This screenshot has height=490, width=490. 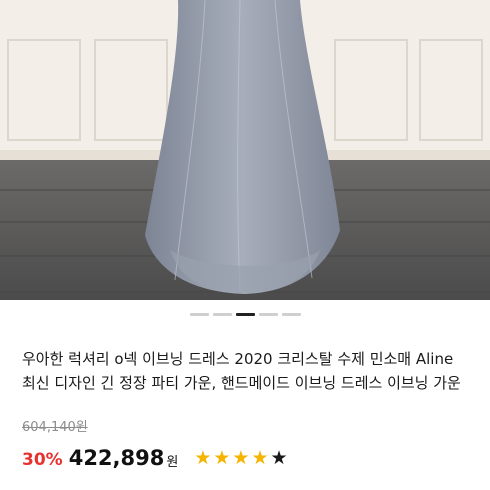 I want to click on carousel-dot-active, so click(x=245, y=314).